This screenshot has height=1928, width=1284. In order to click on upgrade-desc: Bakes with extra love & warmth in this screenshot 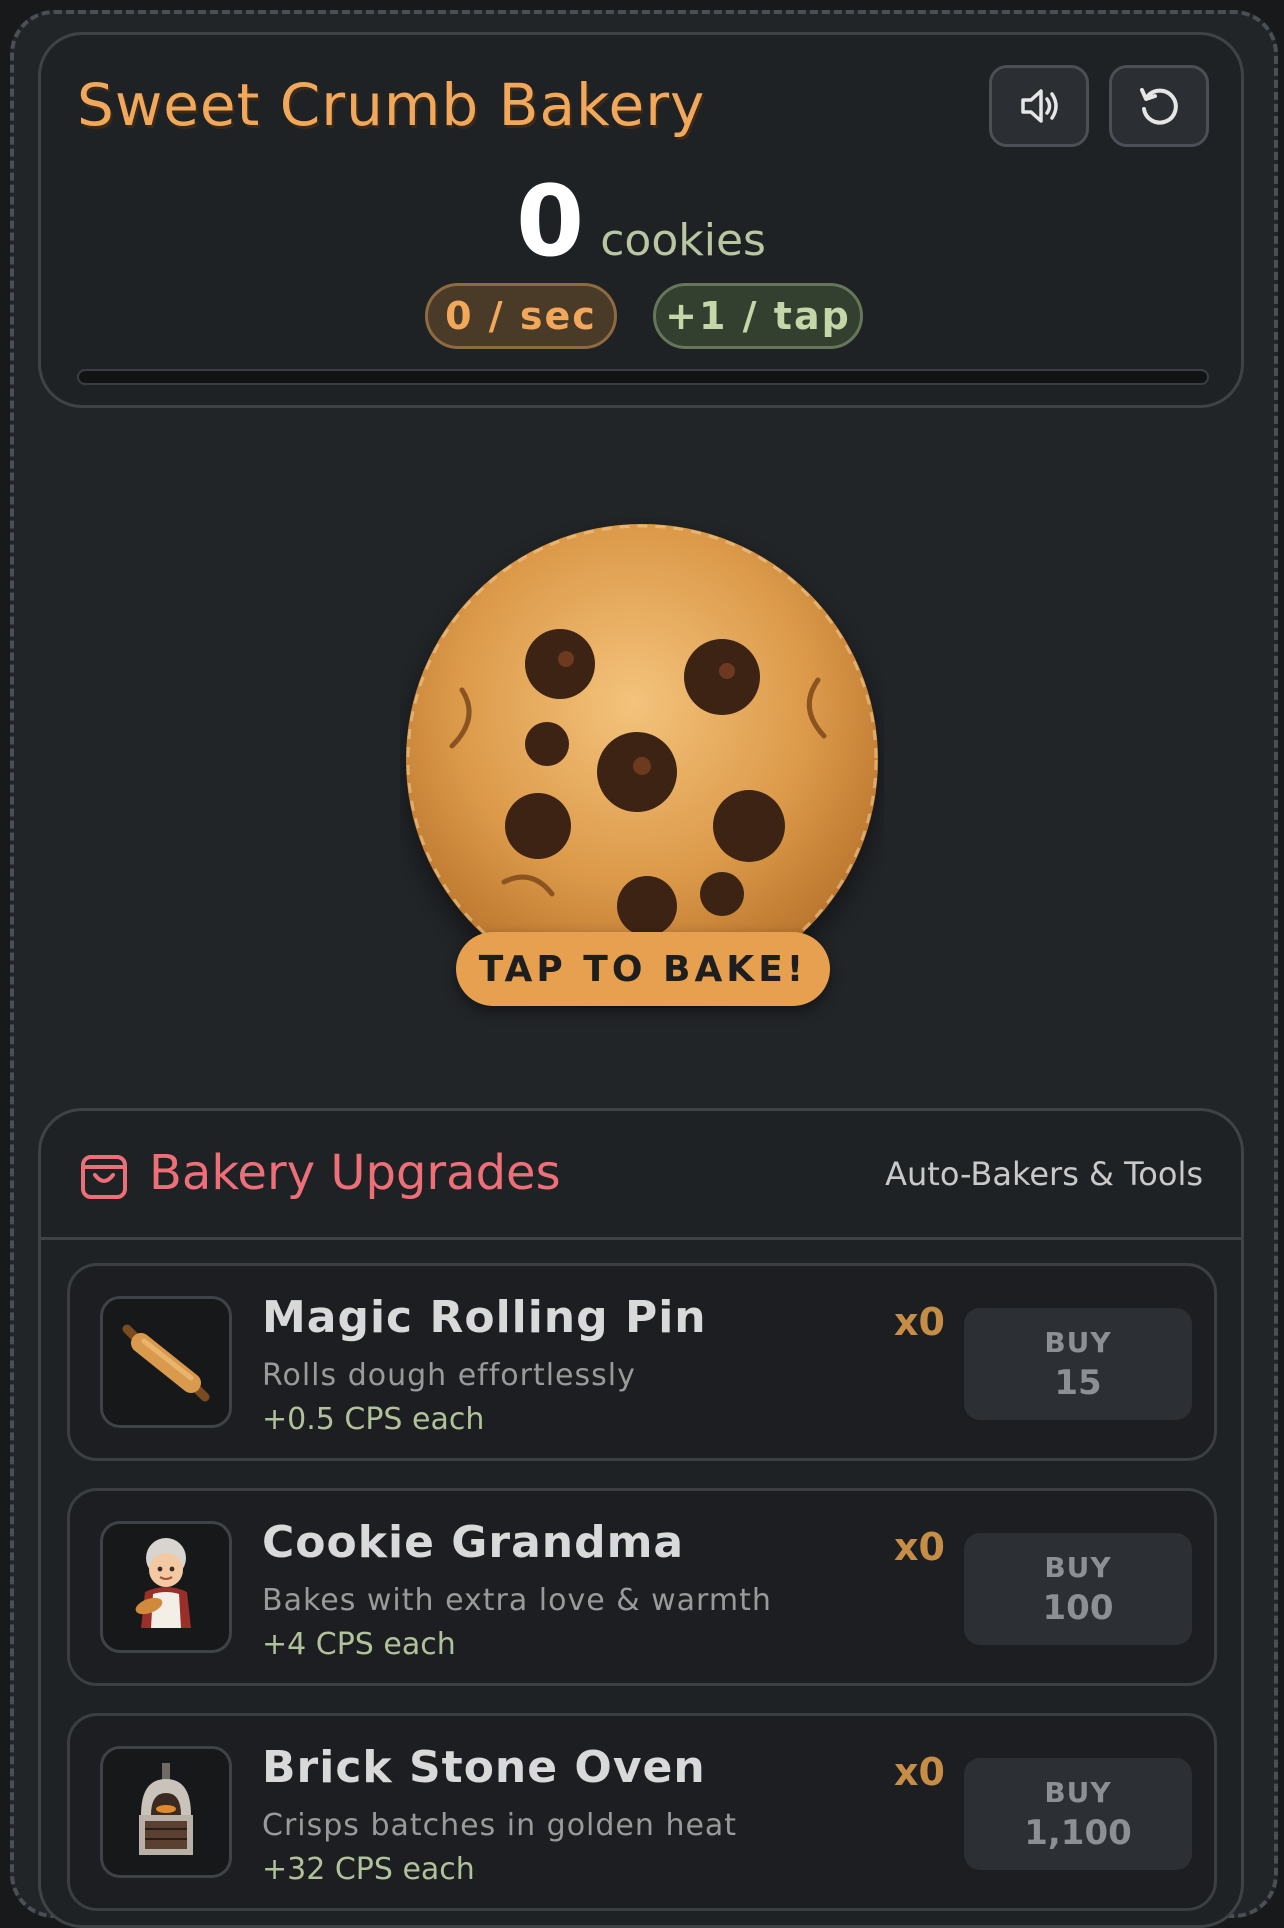, I will do `click(517, 1600)`.